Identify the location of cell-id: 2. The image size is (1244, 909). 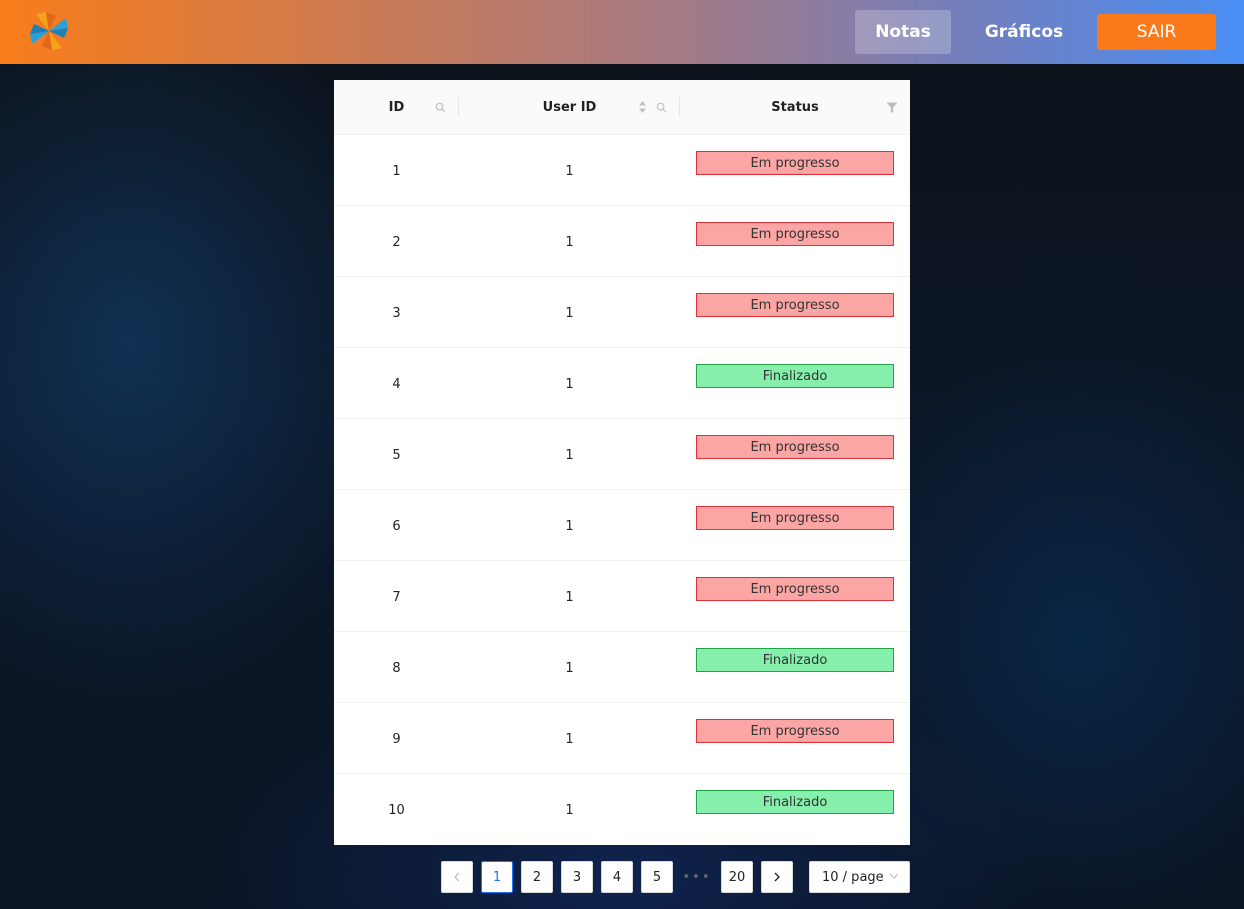
(396, 242).